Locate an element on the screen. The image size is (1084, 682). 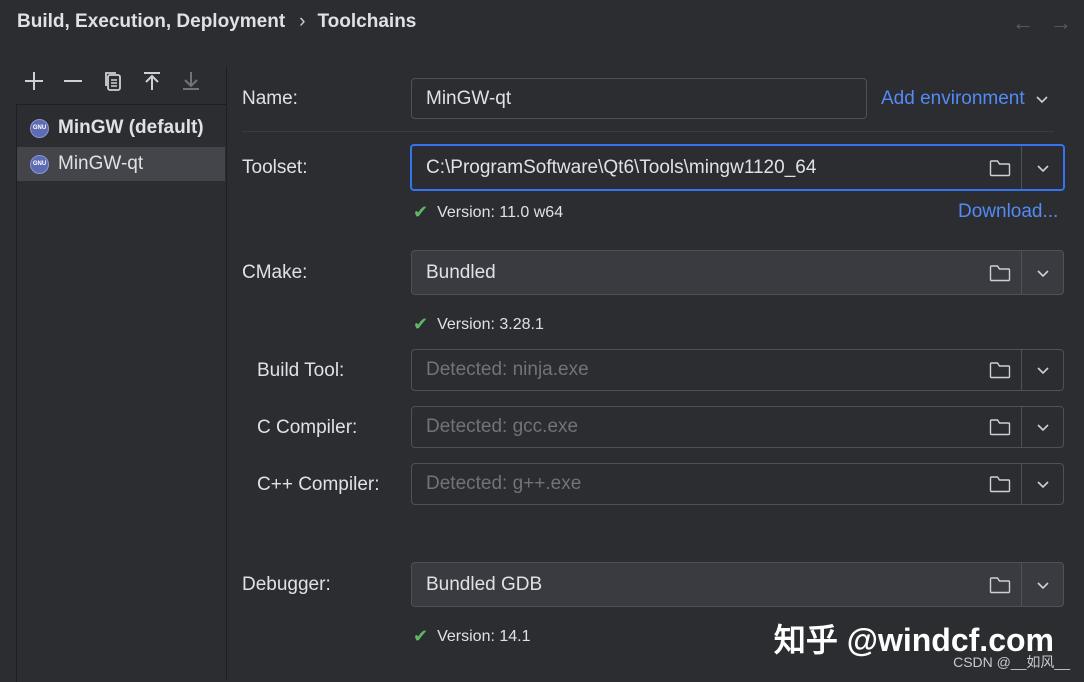
c-compiler-combobox: Detected: gcc.exe is located at coordinates (737, 427).